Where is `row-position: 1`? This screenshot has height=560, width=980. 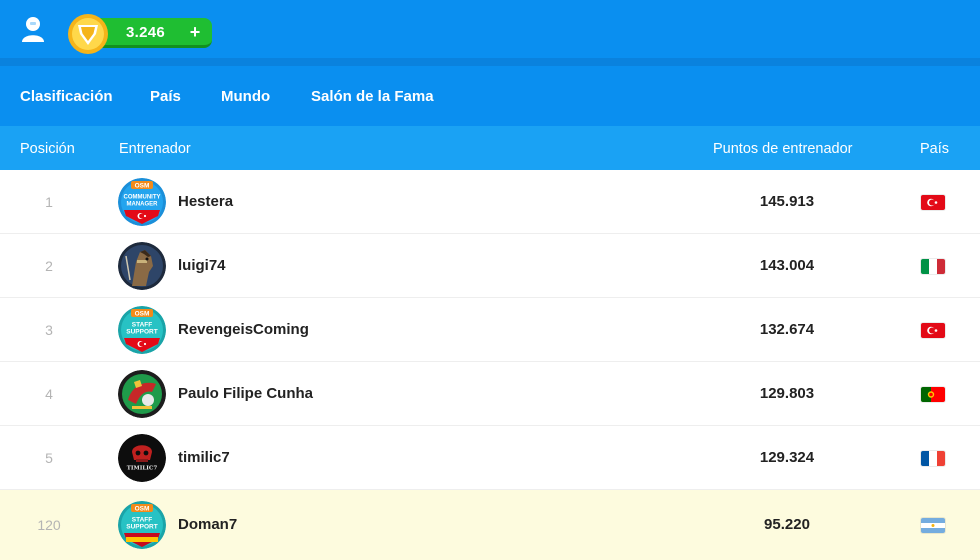
row-position: 1 is located at coordinates (49, 202).